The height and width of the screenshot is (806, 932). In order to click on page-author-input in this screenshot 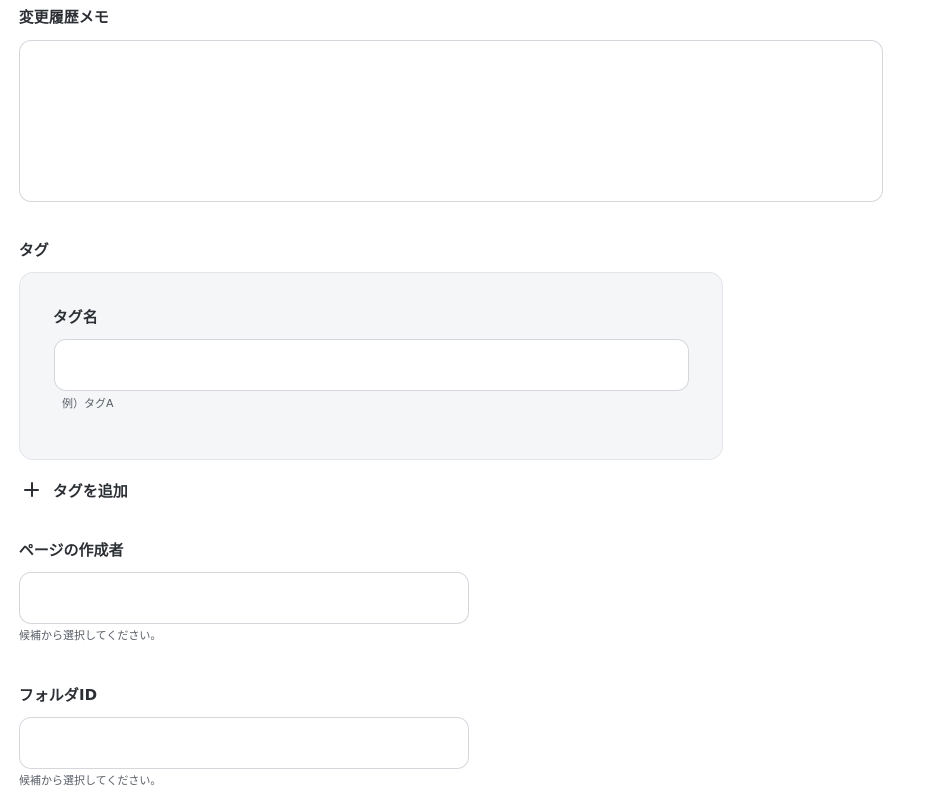, I will do `click(244, 598)`.